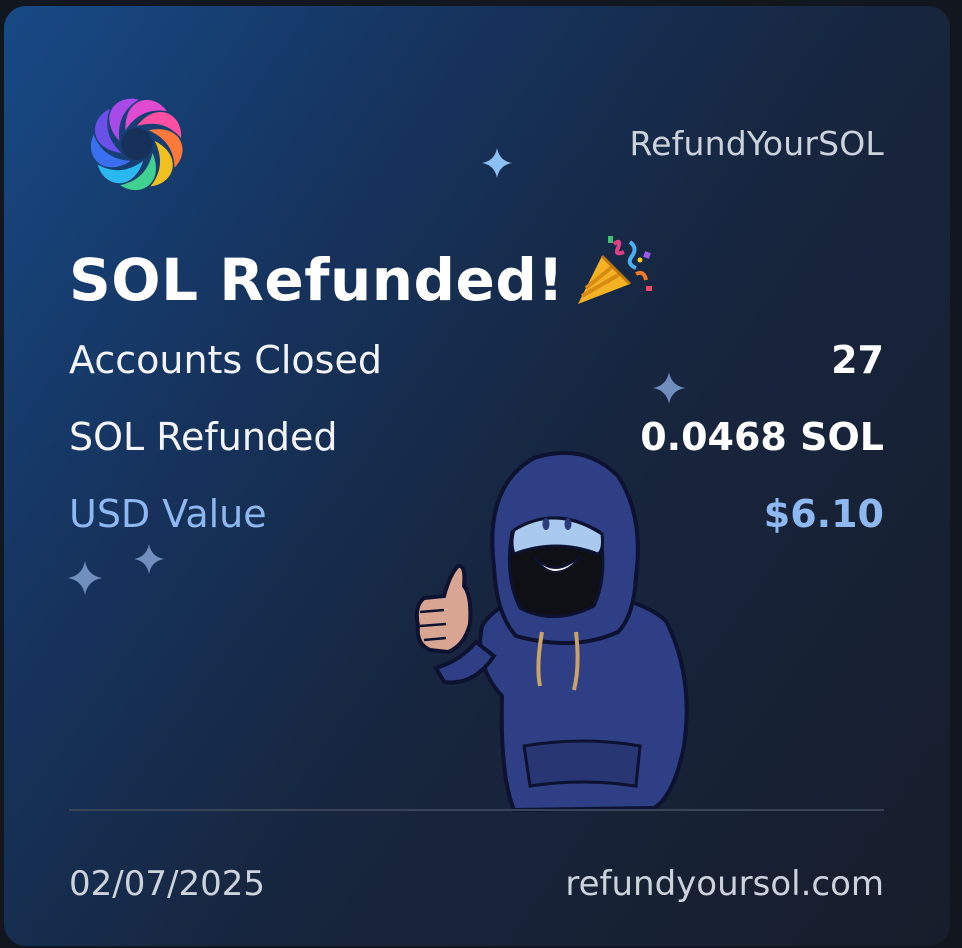 The image size is (962, 948). What do you see at coordinates (317, 280) in the screenshot?
I see `card-title-text: SOL Refunded!` at bounding box center [317, 280].